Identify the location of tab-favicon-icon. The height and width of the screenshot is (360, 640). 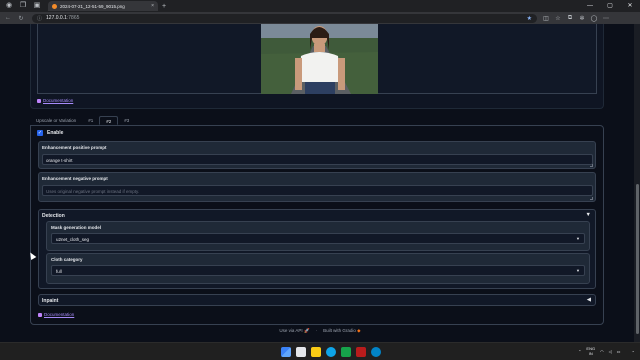
(54, 6).